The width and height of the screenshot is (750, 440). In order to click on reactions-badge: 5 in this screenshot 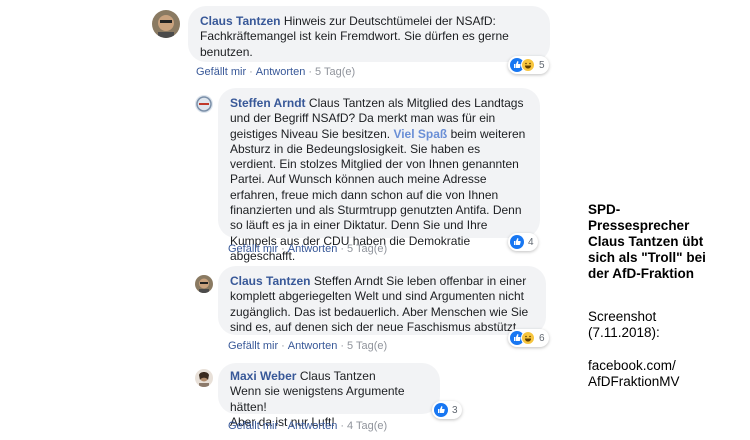, I will do `click(528, 65)`.